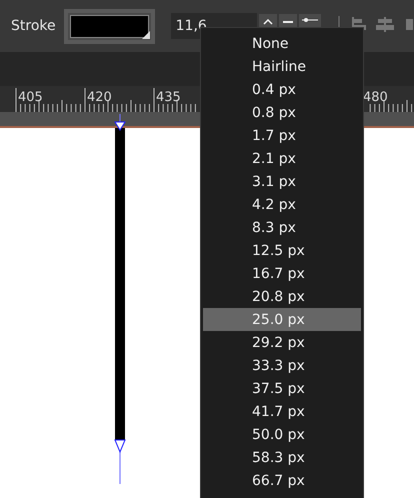 The height and width of the screenshot is (498, 414). I want to click on menu-item: 50.0 px, so click(282, 434).